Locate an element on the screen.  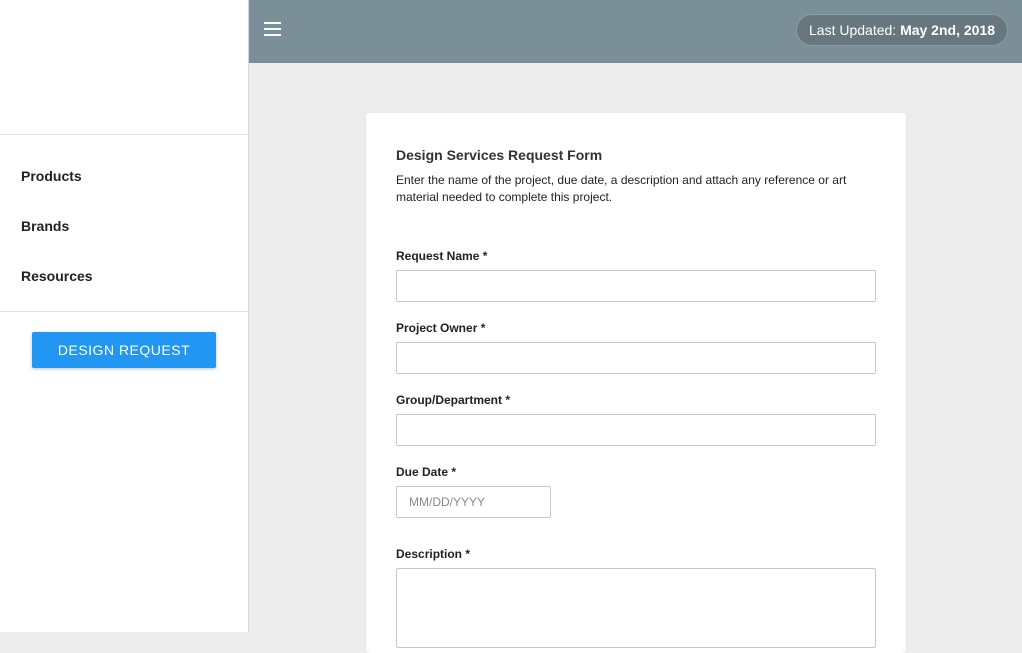
sidebar-nav: Products Brands Resources is located at coordinates (124, 220).